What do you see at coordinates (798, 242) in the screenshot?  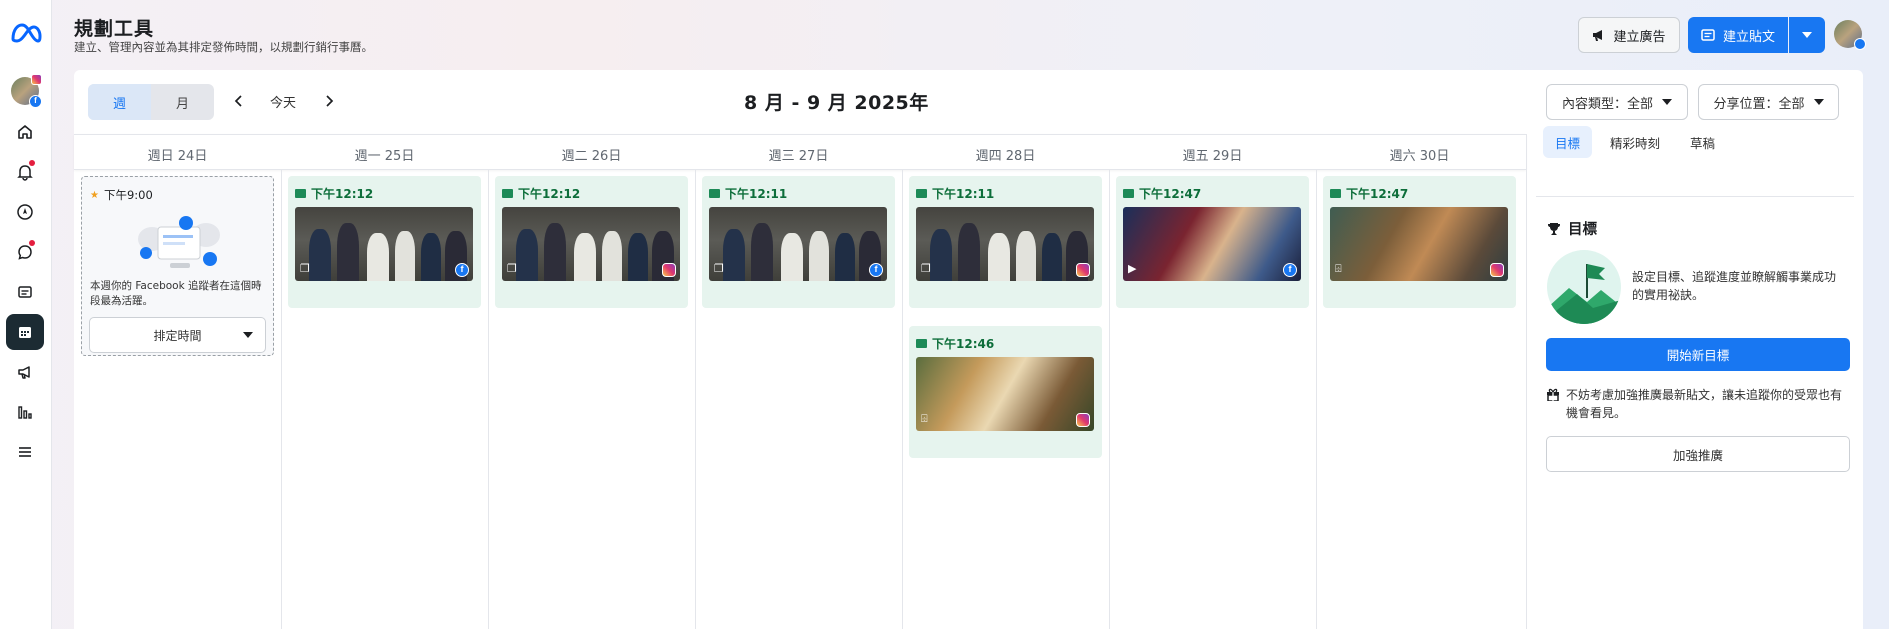 I see `scheduled-post-card: 下午12:11 ❐ f` at bounding box center [798, 242].